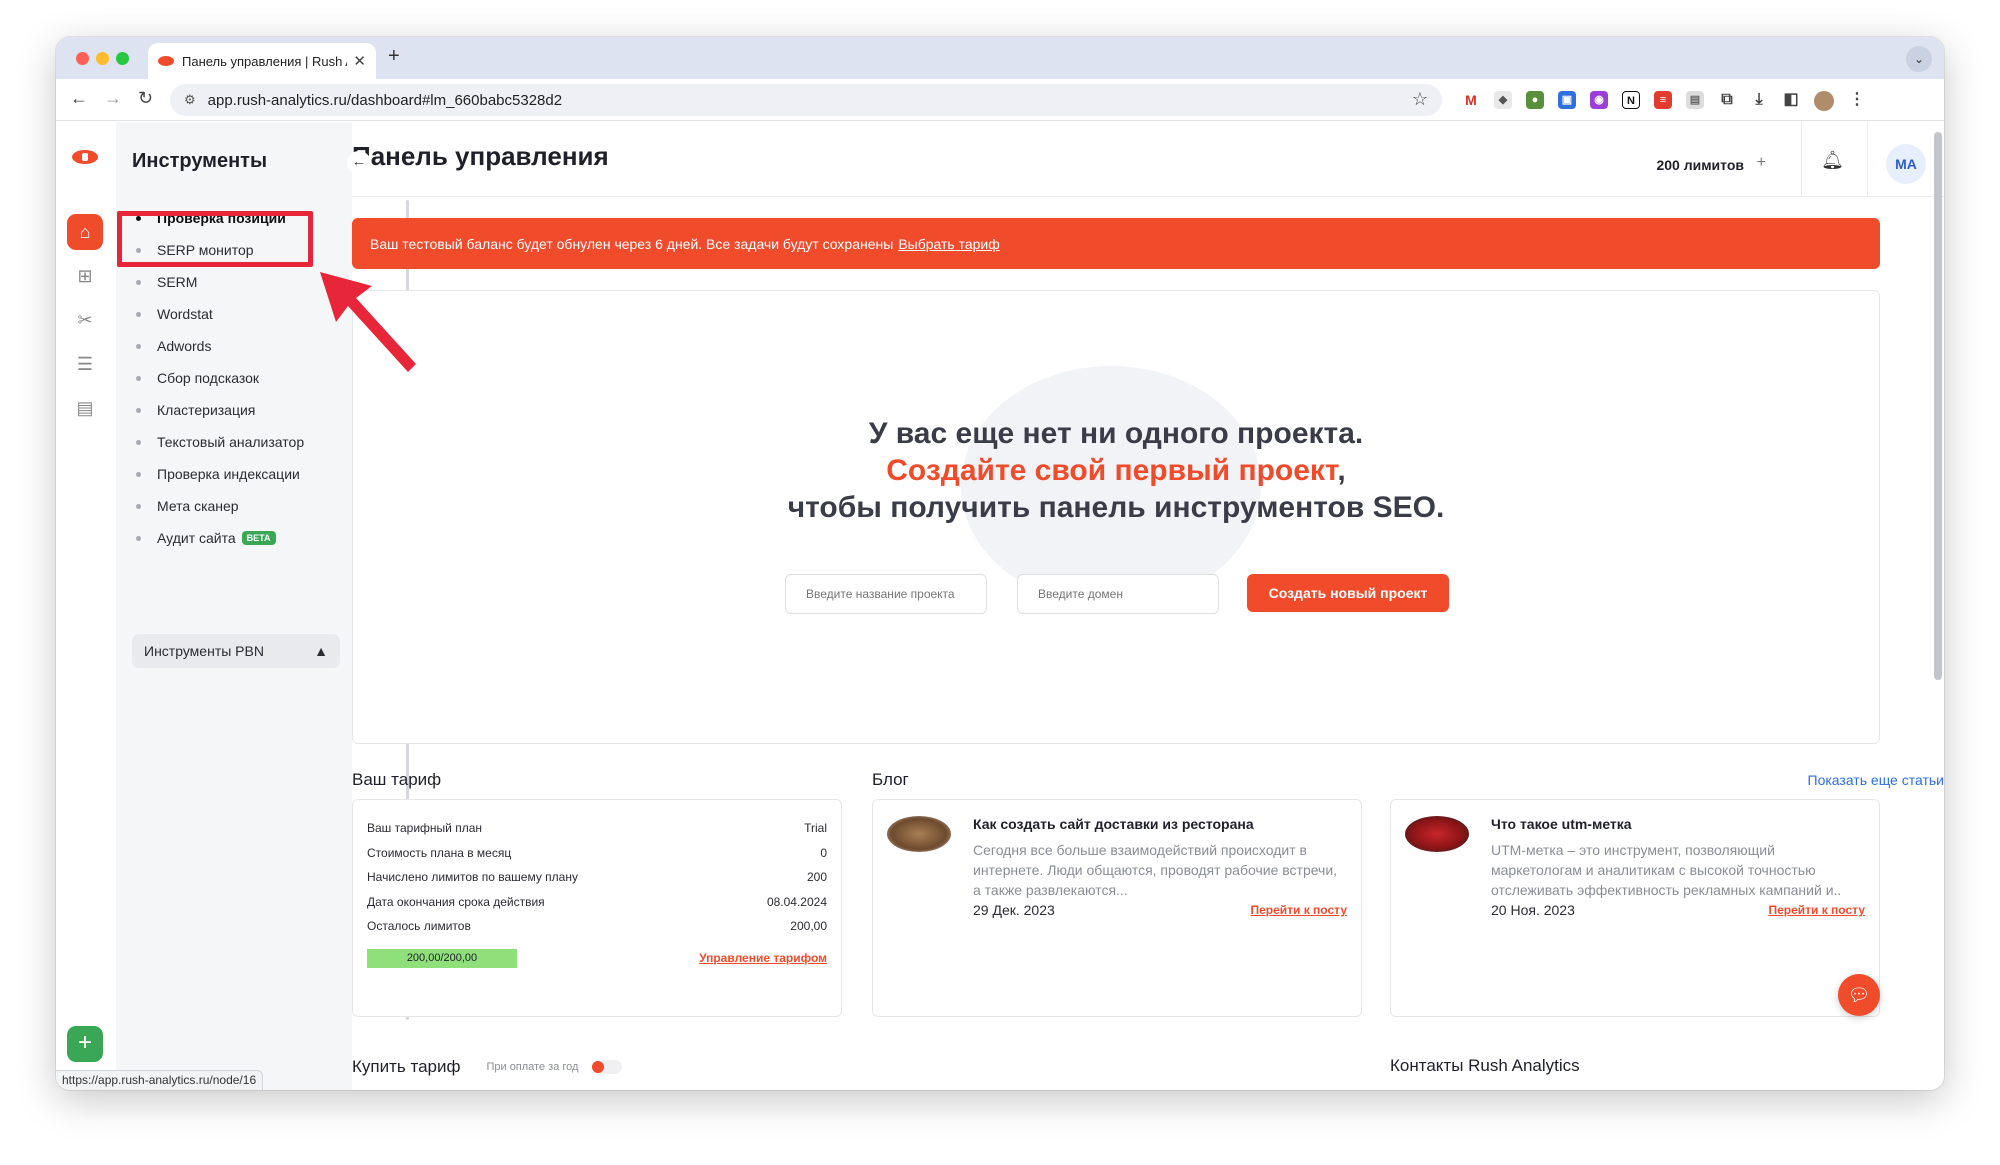  Describe the element at coordinates (1876, 780) in the screenshot. I see `show-more-articles-link: Показать еще статьи` at that location.